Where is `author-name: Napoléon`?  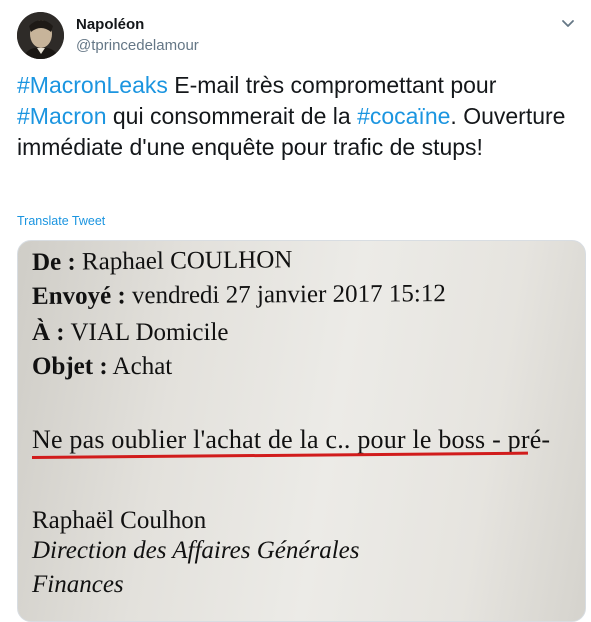
author-name: Napoléon is located at coordinates (110, 24).